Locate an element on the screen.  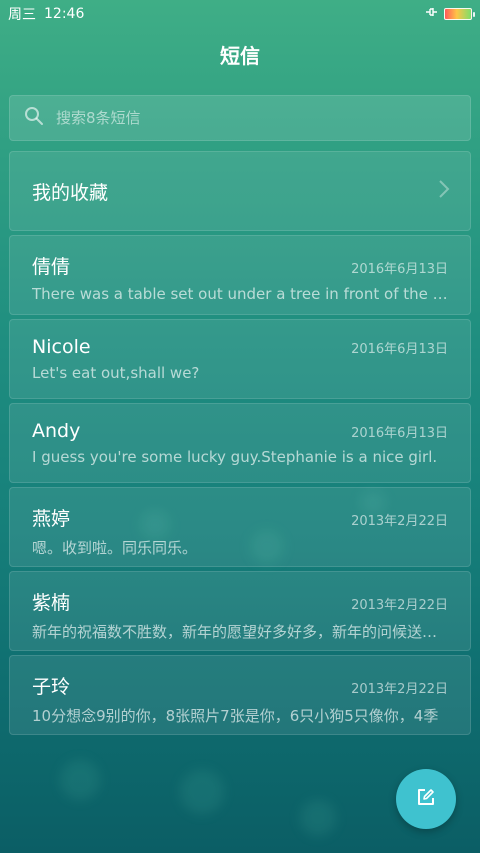
search-input is located at coordinates (262, 118).